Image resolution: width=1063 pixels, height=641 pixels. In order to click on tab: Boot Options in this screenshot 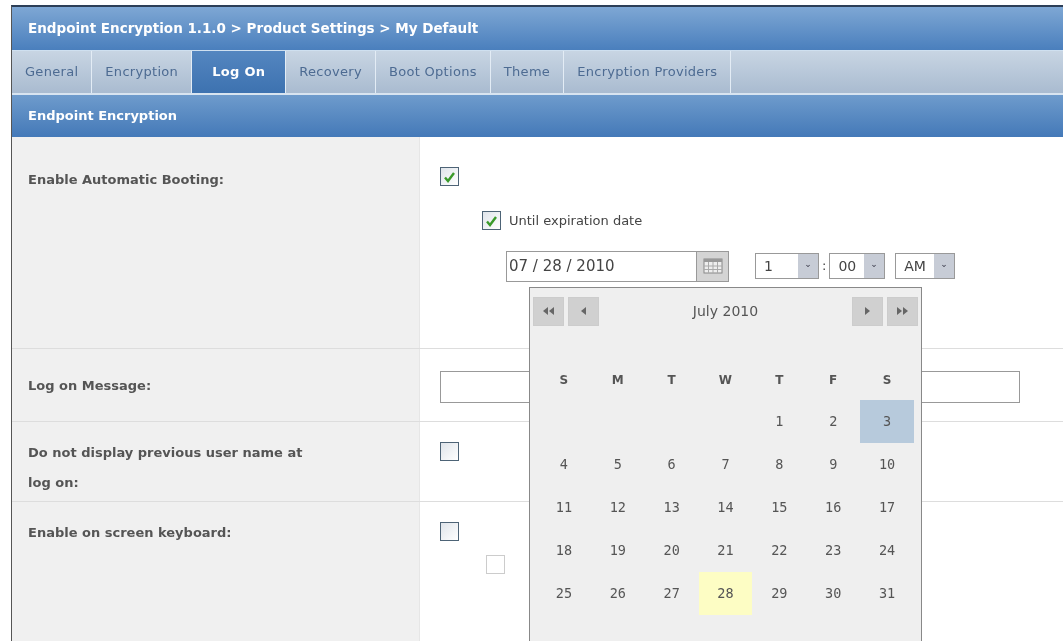, I will do `click(433, 72)`.